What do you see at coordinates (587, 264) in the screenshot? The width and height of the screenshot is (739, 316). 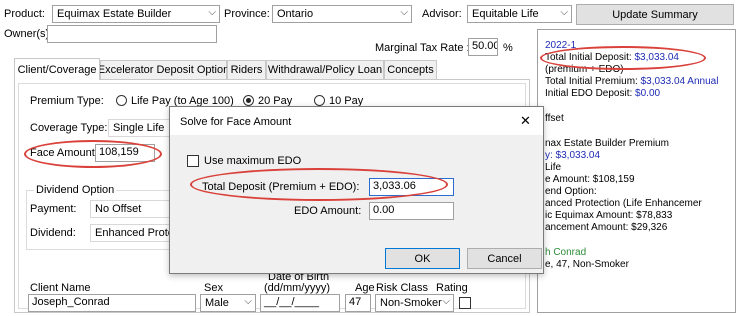 I see `summary-client-details: e, 47, Non-Smoker` at bounding box center [587, 264].